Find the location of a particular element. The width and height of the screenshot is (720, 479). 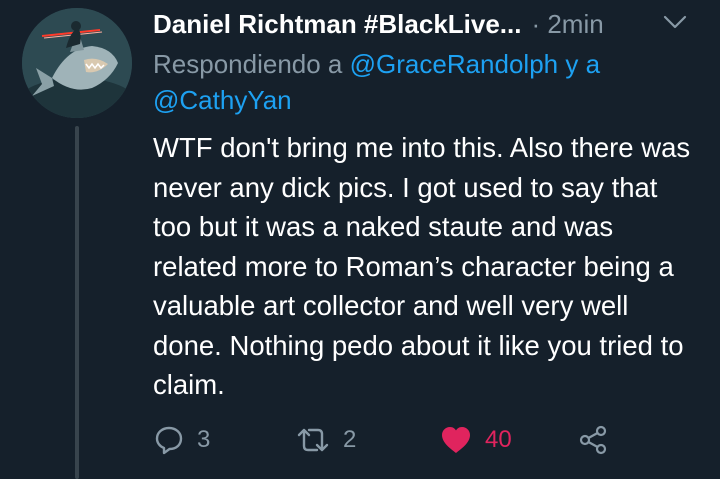

share-icon is located at coordinates (593, 440).